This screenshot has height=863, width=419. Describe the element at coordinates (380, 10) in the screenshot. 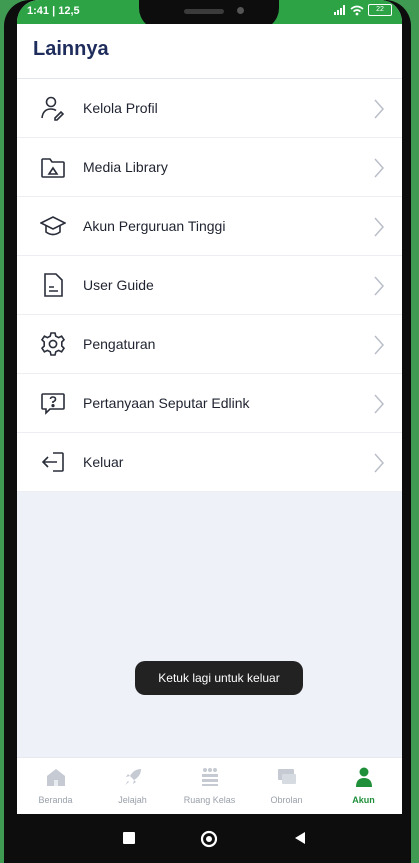

I see `battery-icon: 22` at that location.